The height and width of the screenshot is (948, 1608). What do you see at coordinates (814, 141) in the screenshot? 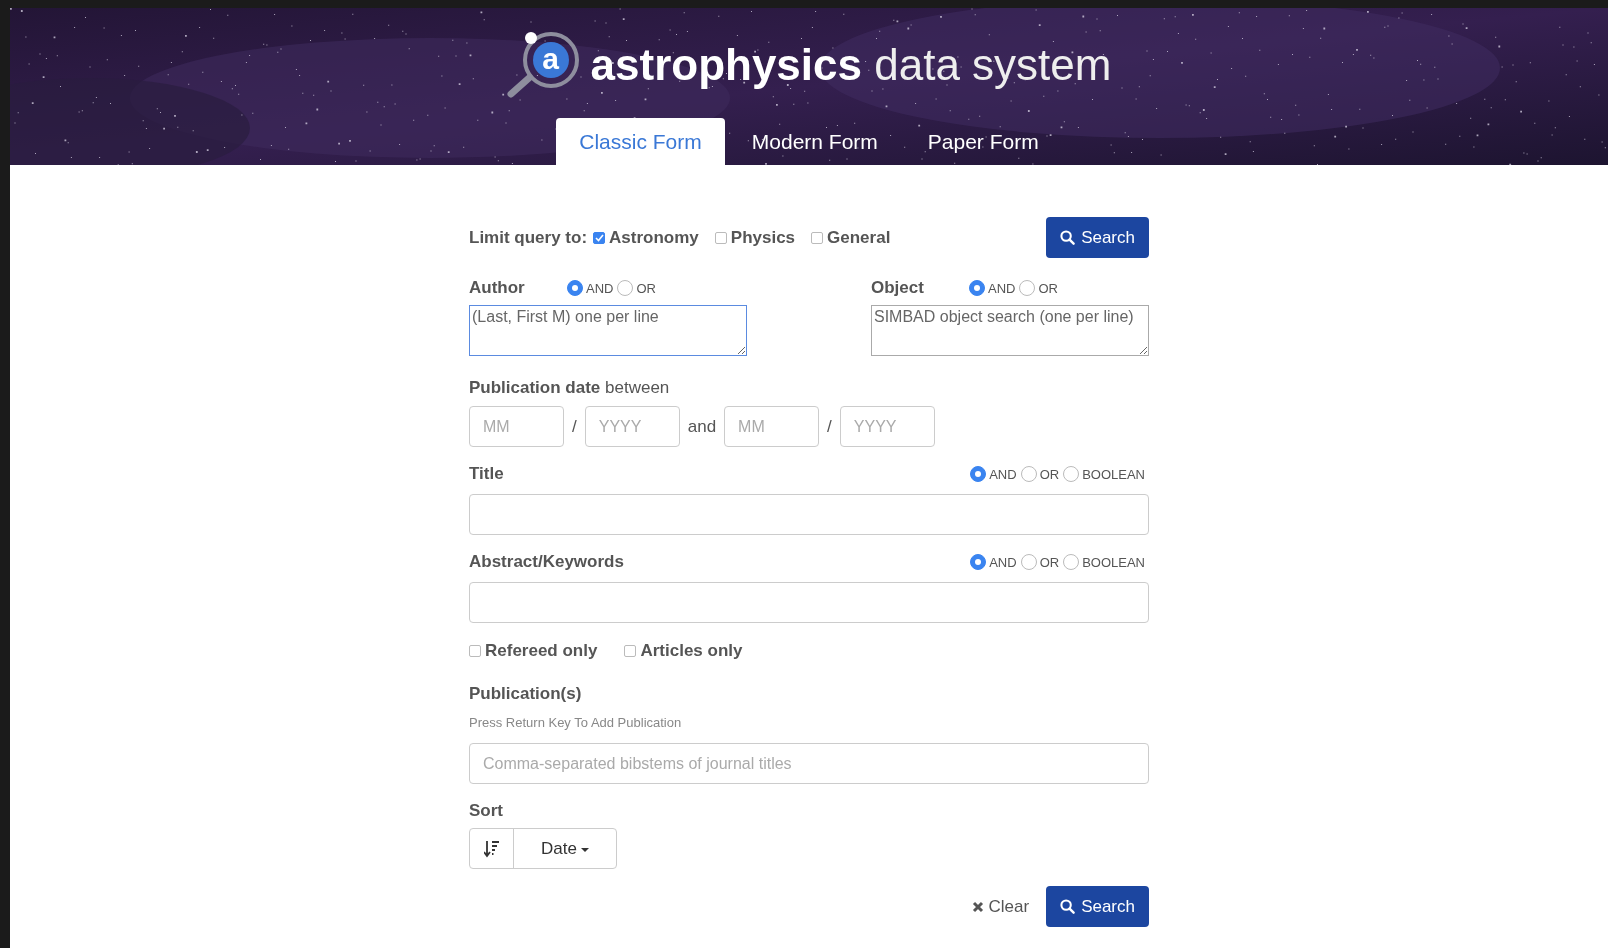
I see `form-tab: Modern Form` at bounding box center [814, 141].